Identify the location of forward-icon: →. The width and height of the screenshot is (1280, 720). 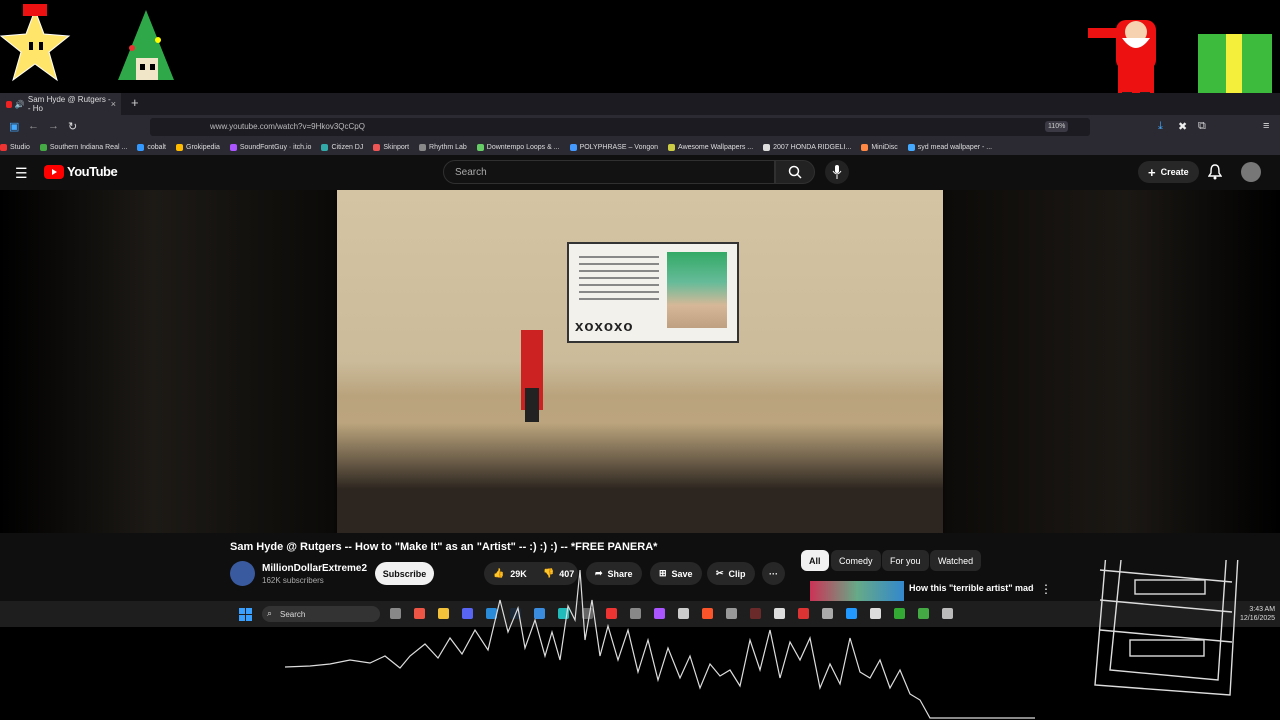
(53, 126).